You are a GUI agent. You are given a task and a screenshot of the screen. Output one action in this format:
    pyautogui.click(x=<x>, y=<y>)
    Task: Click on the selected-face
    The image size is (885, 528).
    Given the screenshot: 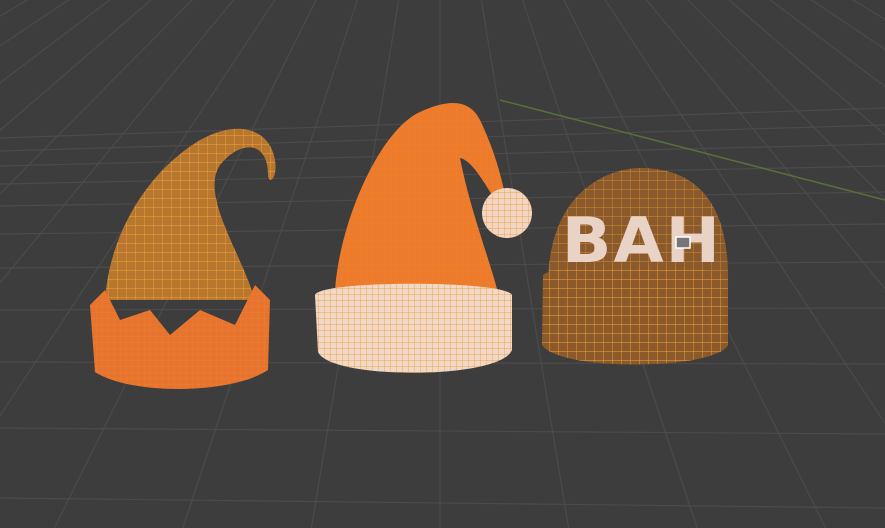 What is the action you would take?
    pyautogui.click(x=683, y=242)
    